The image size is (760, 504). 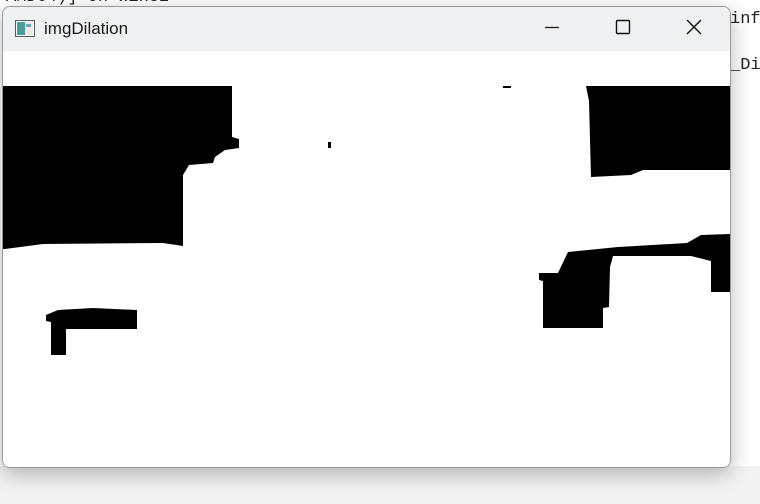 I want to click on minimize-icon, so click(x=552, y=29).